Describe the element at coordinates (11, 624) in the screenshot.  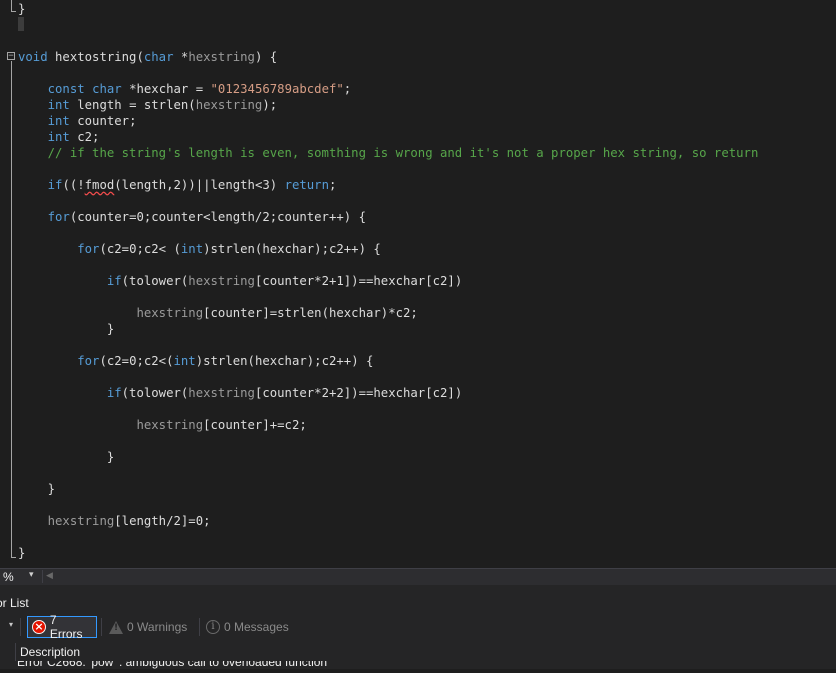
I see `scope-dropdown-icon: ▾` at that location.